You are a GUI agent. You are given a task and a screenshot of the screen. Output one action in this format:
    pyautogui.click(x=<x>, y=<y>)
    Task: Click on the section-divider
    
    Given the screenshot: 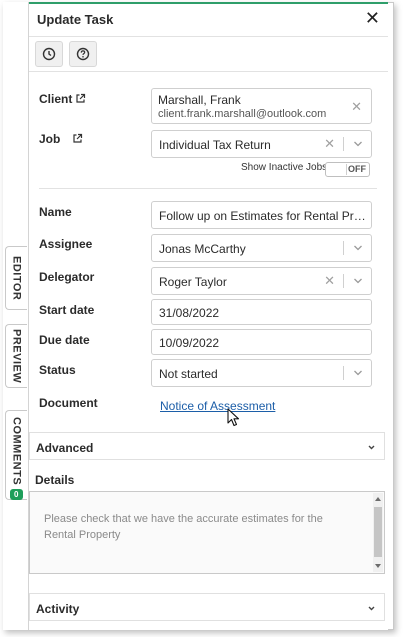 What is the action you would take?
    pyautogui.click(x=208, y=188)
    